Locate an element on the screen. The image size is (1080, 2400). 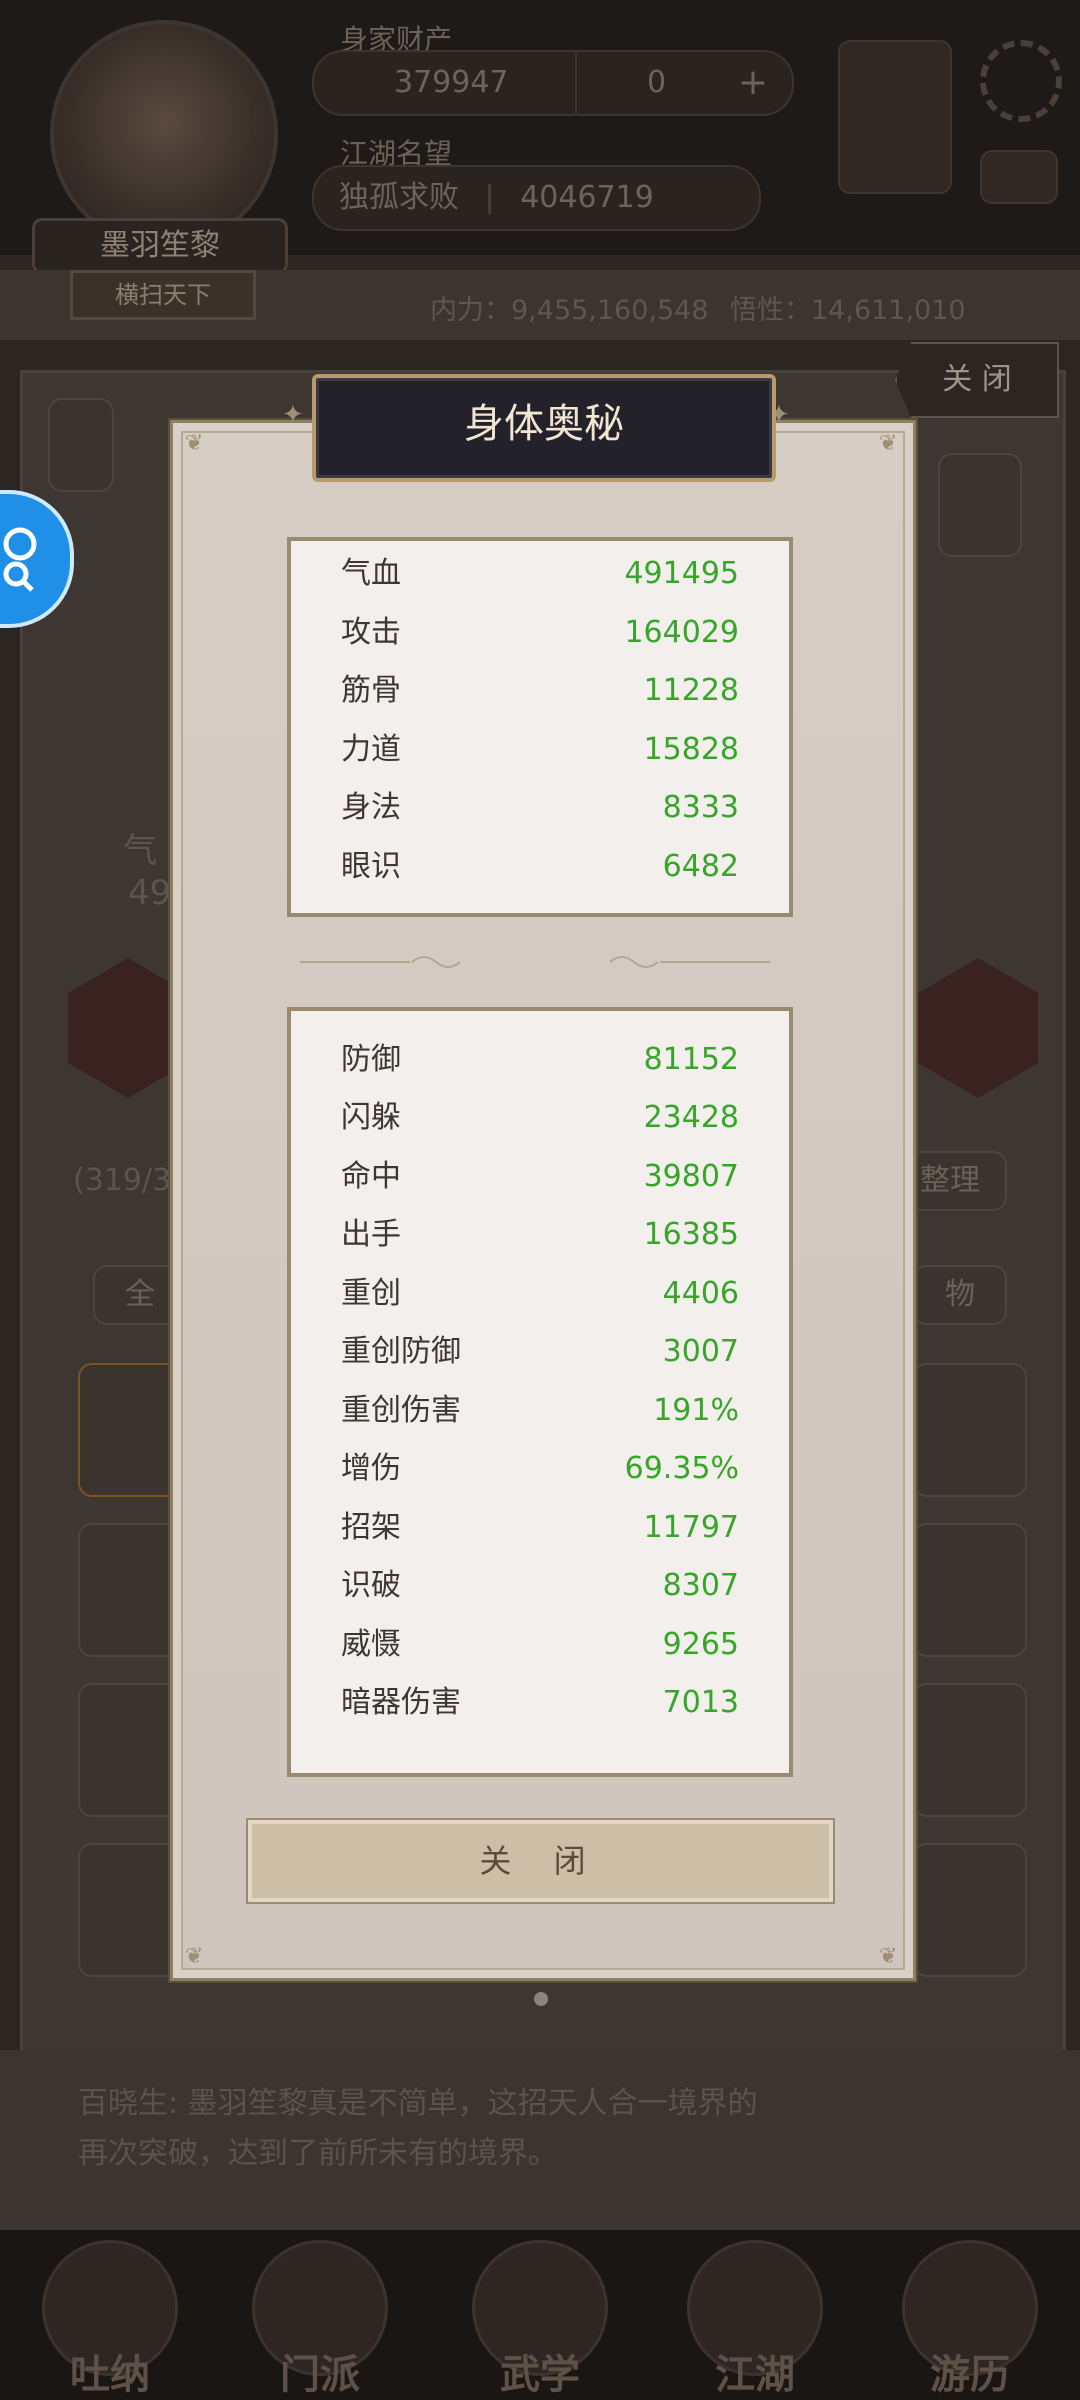
qi-value: 49 is located at coordinates (150, 893).